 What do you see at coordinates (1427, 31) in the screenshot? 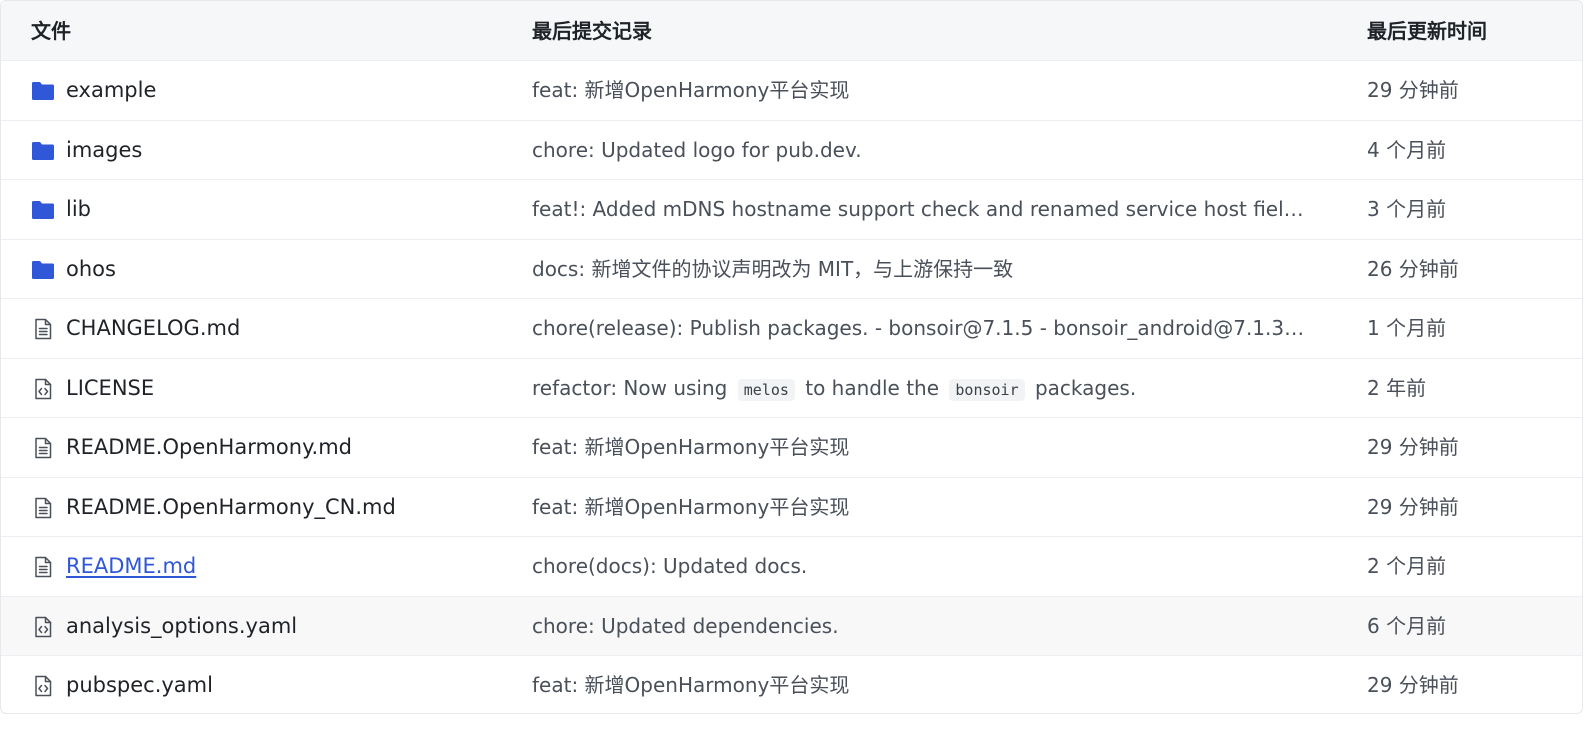
I see `header-last-updated: 最后更新时间` at bounding box center [1427, 31].